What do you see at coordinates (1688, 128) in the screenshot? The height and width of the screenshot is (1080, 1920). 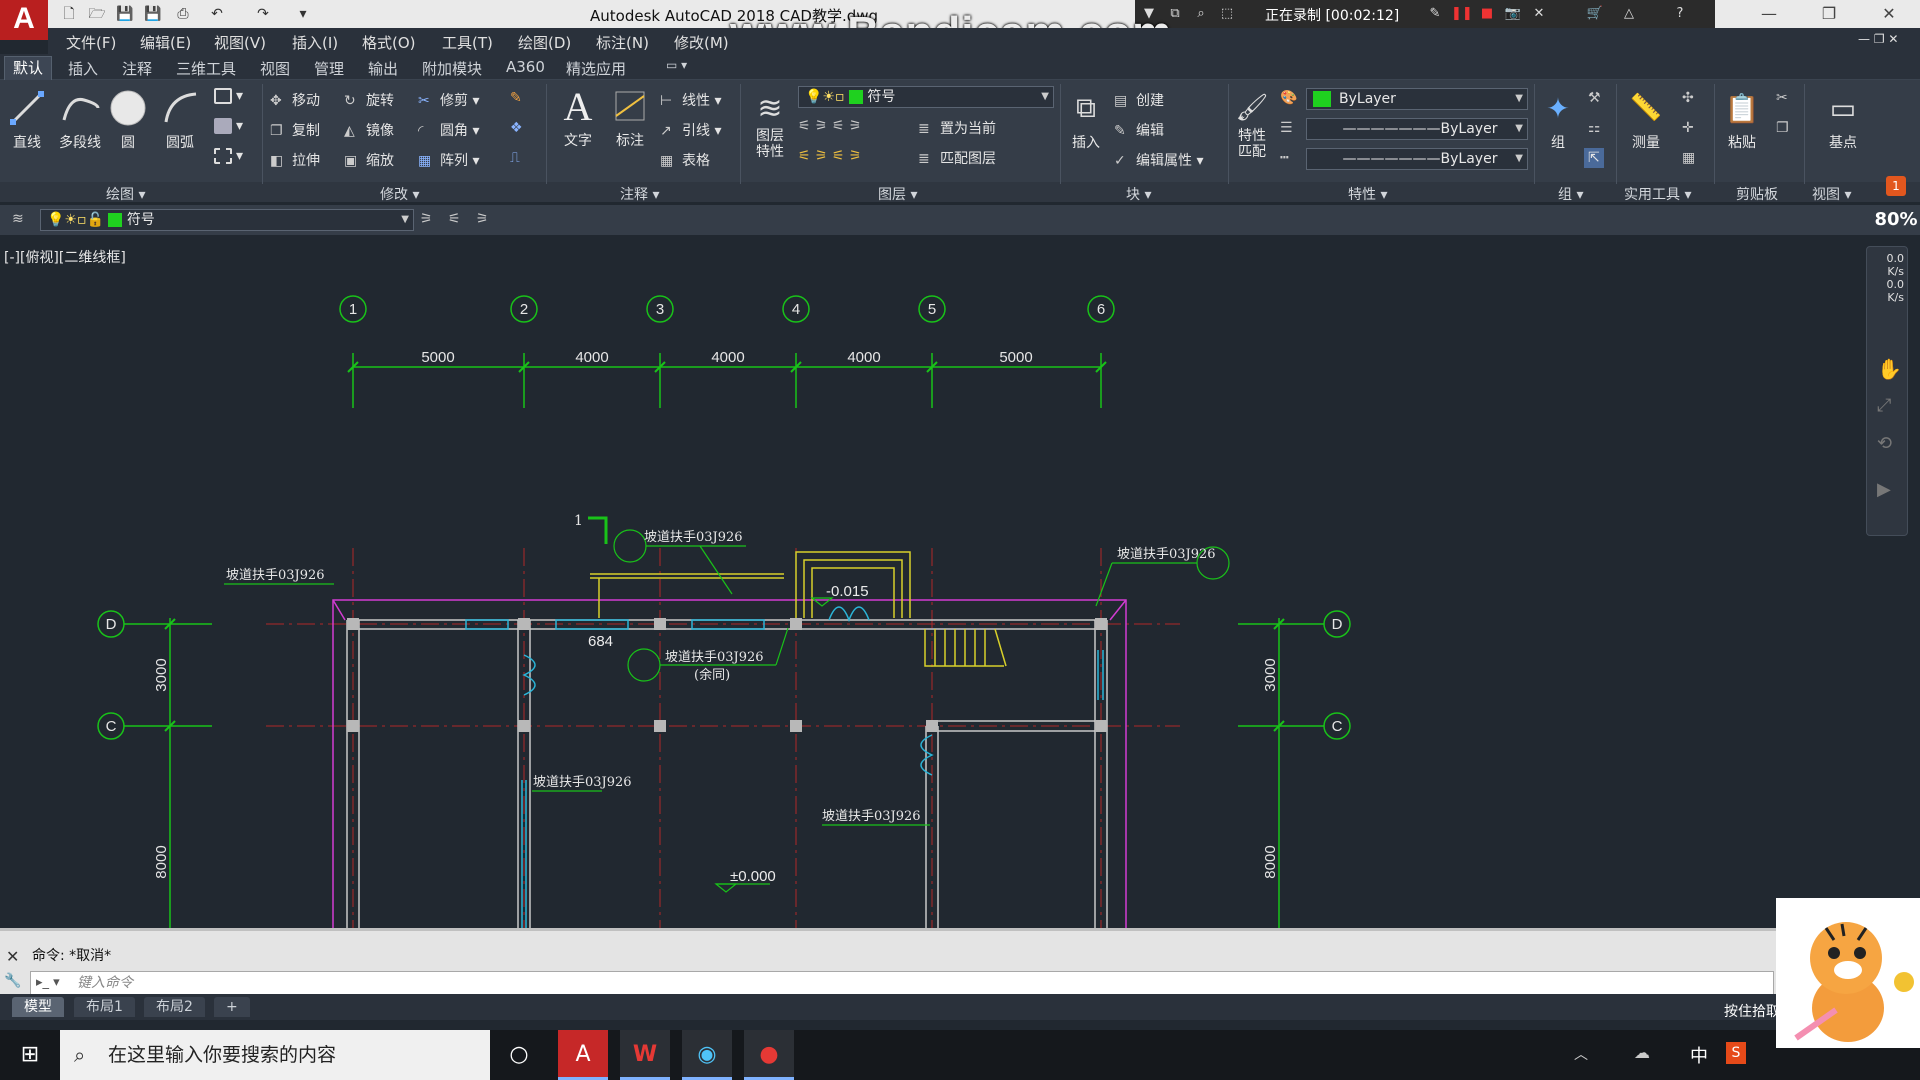 I see `point-icon: ✛` at bounding box center [1688, 128].